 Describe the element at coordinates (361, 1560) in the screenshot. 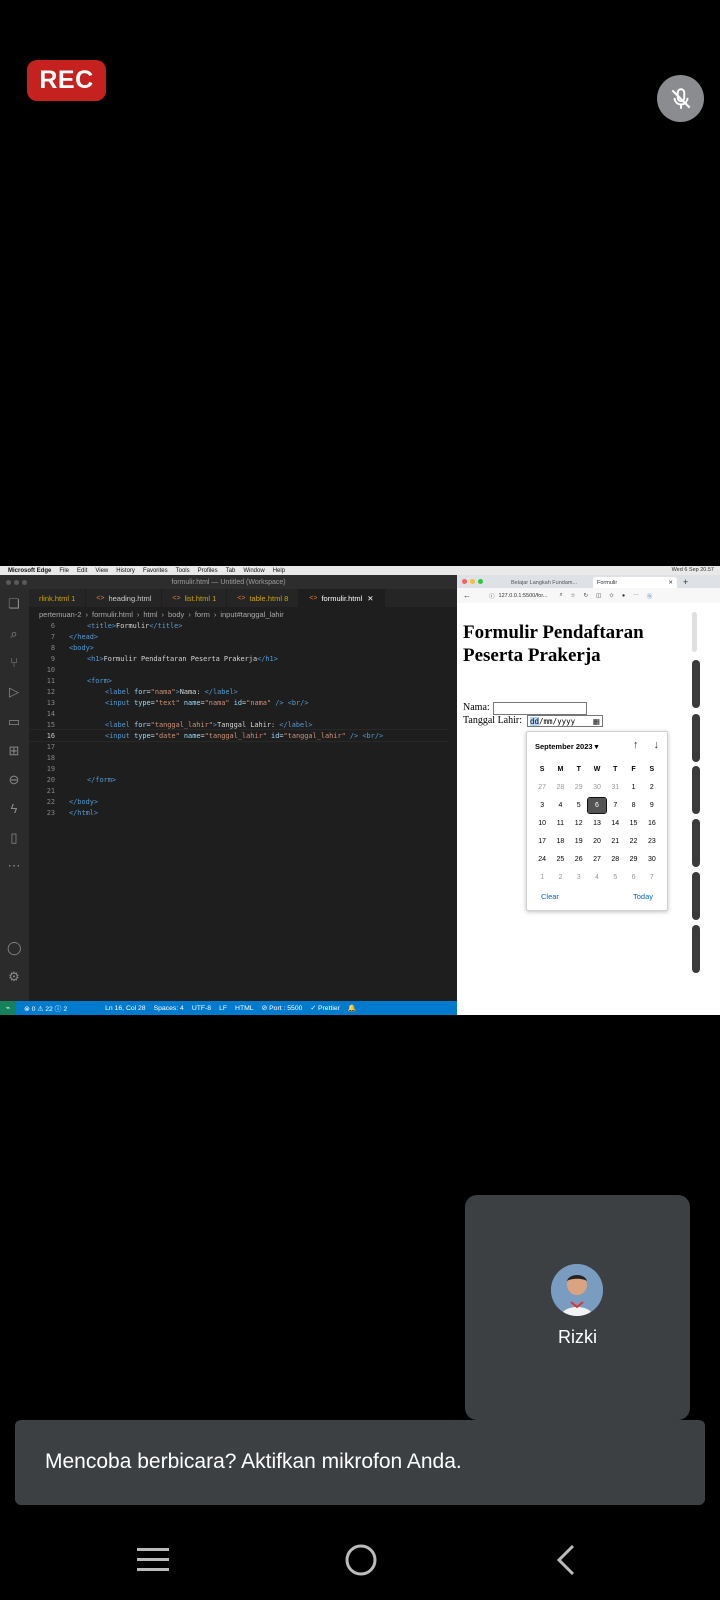

I see `home-circle-icon` at that location.